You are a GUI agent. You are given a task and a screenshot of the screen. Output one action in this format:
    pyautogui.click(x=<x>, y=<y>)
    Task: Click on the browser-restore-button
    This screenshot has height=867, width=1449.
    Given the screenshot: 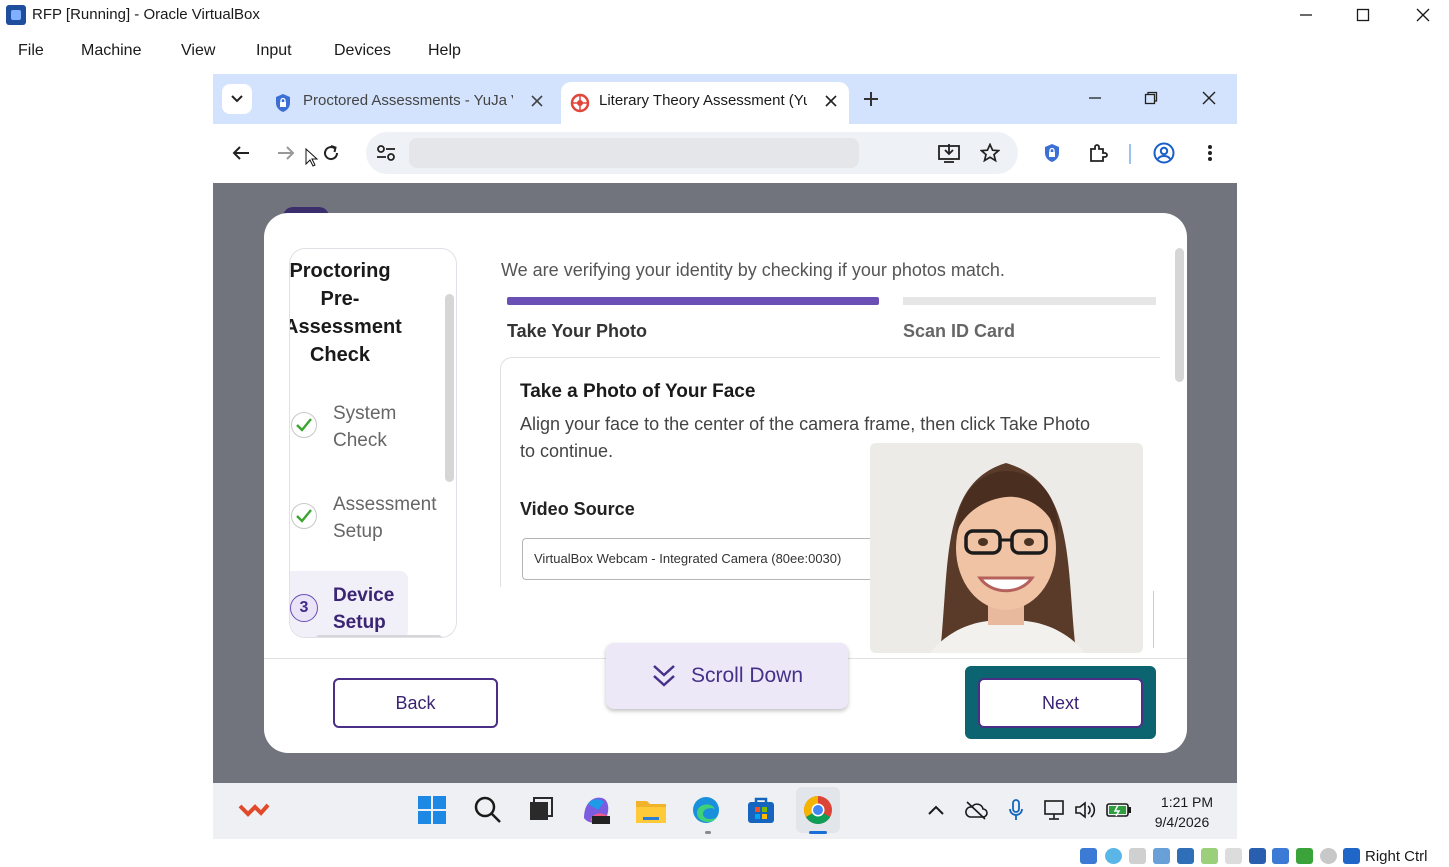 What is the action you would take?
    pyautogui.click(x=1151, y=98)
    